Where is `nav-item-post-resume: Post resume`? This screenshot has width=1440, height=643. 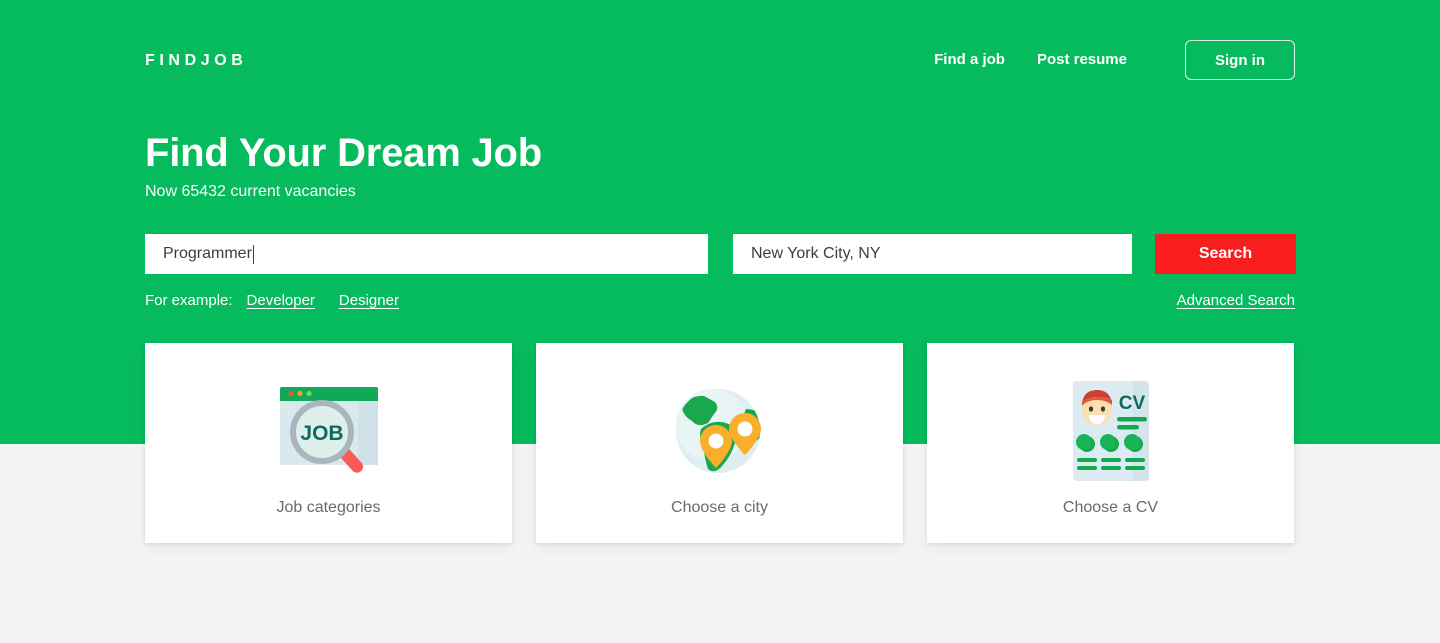 nav-item-post-resume: Post resume is located at coordinates (1082, 60).